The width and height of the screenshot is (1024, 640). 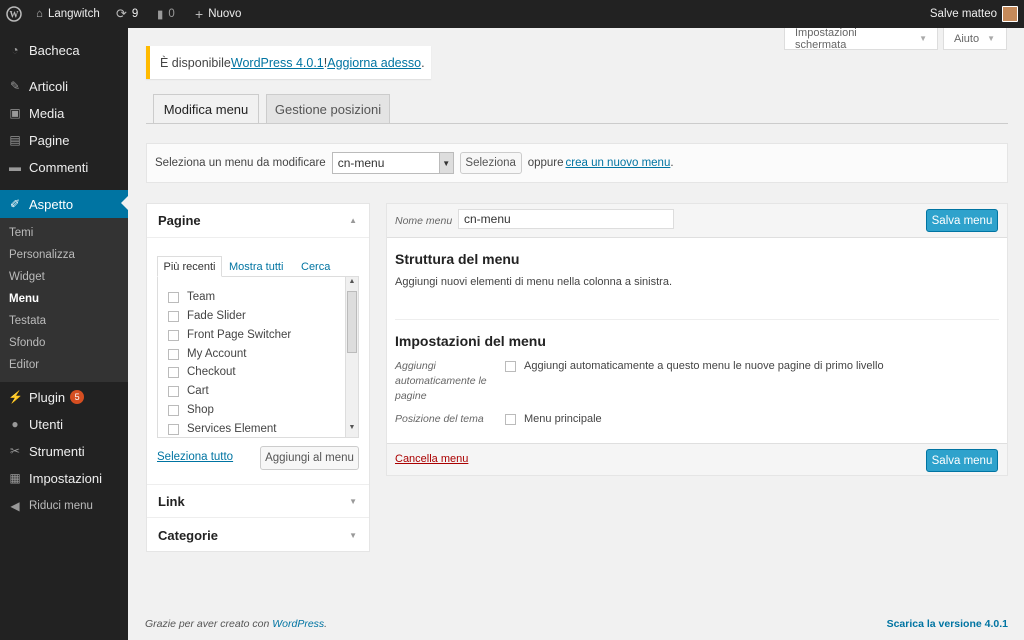 What do you see at coordinates (27, 343) in the screenshot?
I see `submenu-item-sfondo: Sfondo` at bounding box center [27, 343].